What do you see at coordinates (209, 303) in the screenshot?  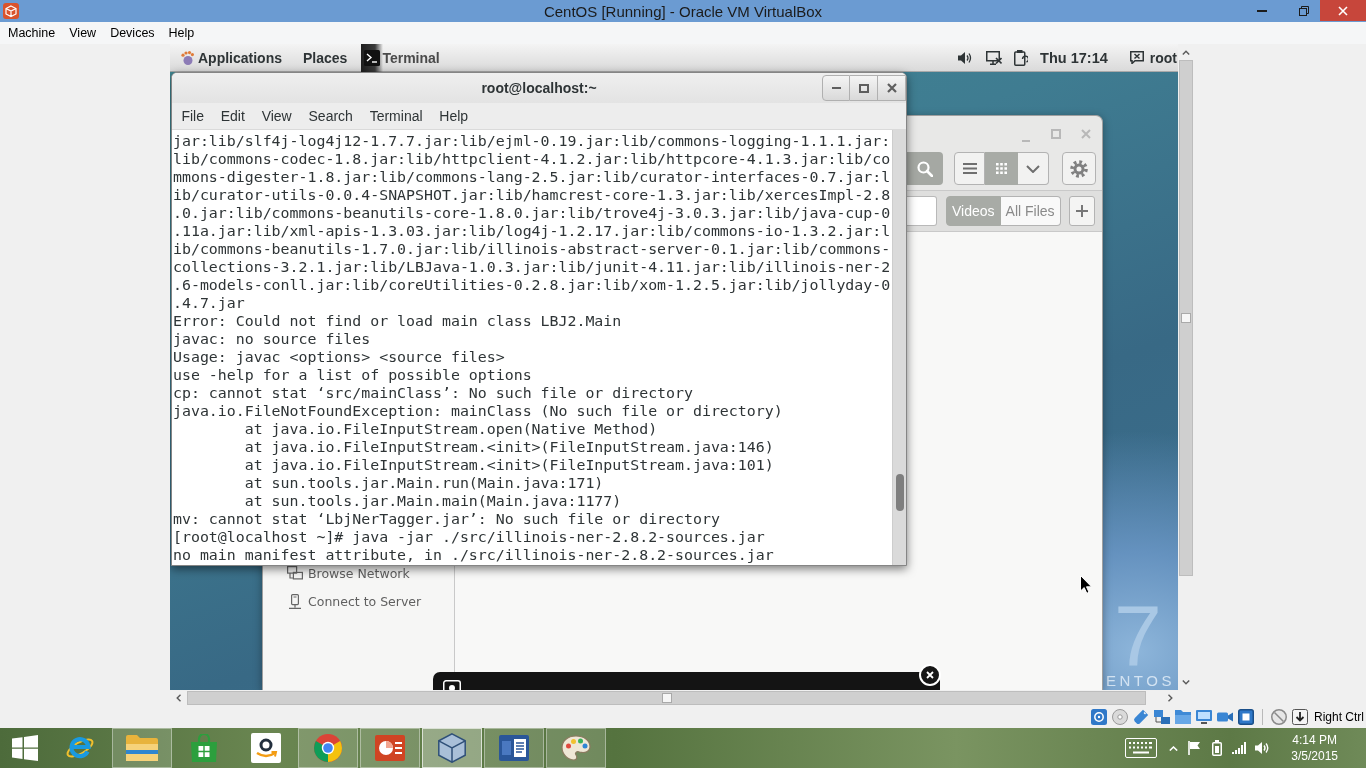 I see `terminal-line: .4.7.jar` at bounding box center [209, 303].